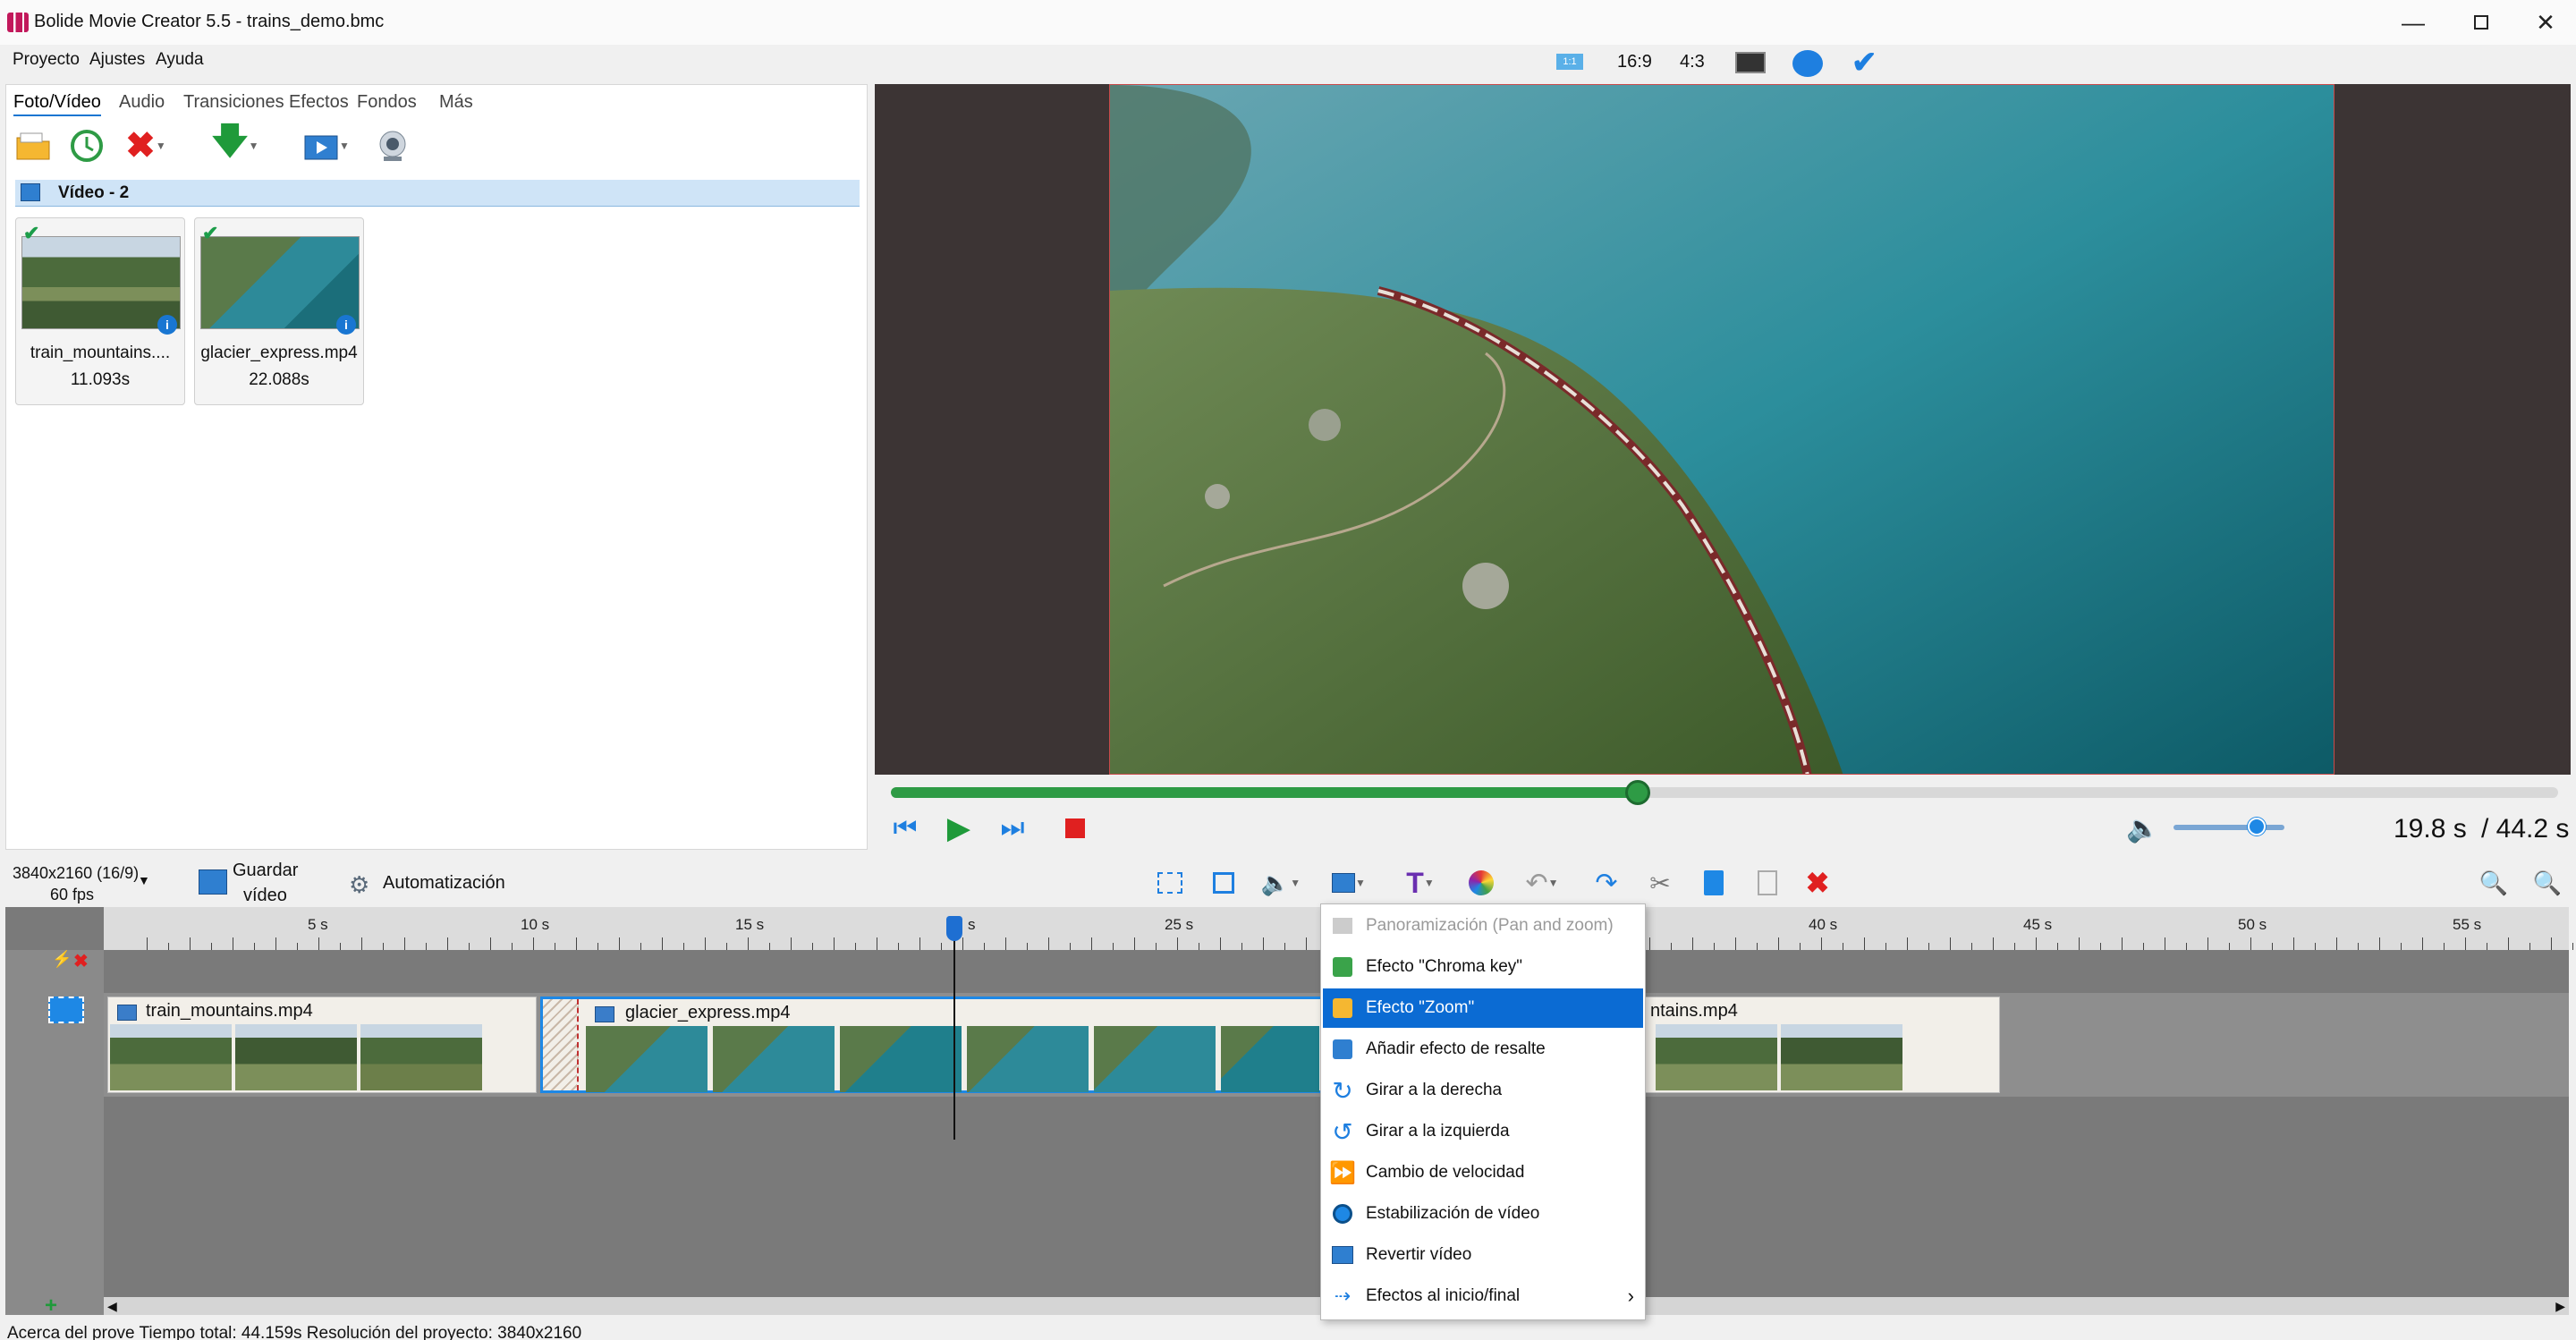 This screenshot has width=2576, height=1340. Describe the element at coordinates (66, 1010) in the screenshot. I see `video-track-icon` at that location.